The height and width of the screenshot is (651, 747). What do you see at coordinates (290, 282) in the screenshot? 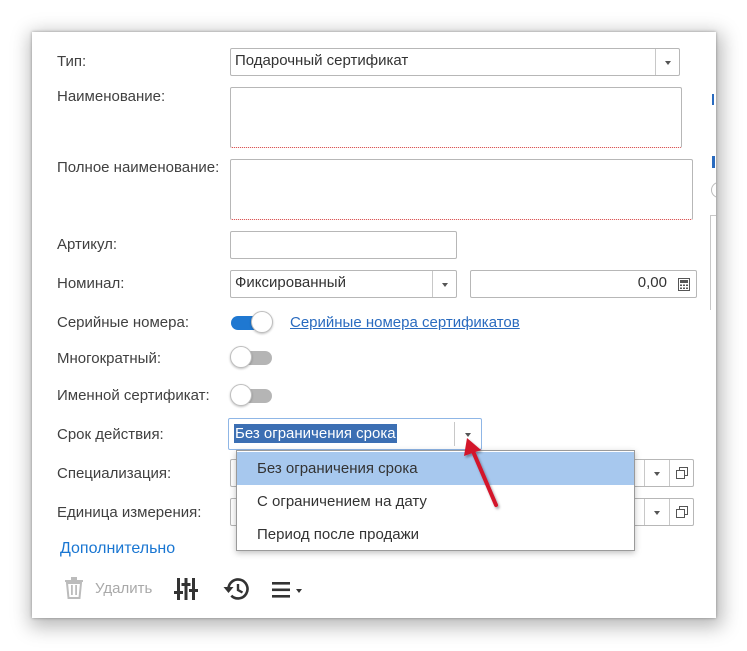
I see `nominal-kind-value: Фиксированный` at bounding box center [290, 282].